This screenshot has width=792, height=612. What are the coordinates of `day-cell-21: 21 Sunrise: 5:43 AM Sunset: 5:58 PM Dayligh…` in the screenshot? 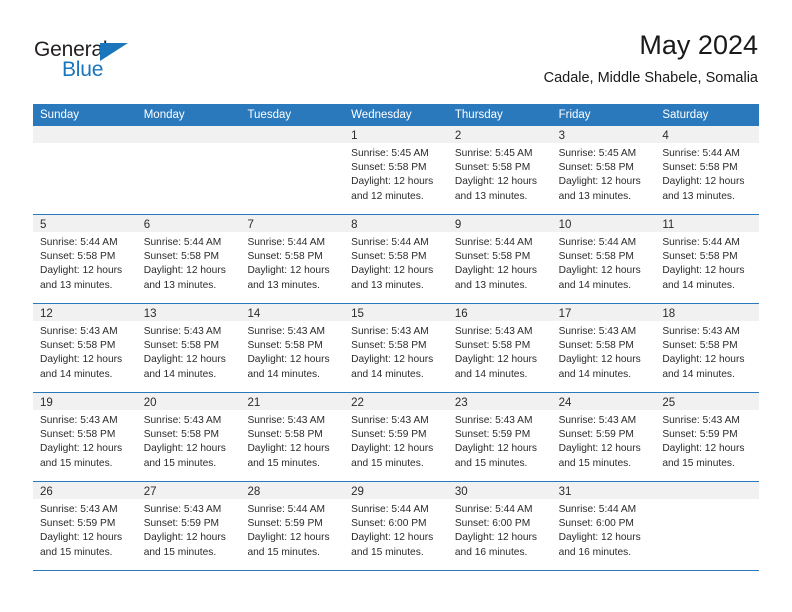 It's located at (292, 437).